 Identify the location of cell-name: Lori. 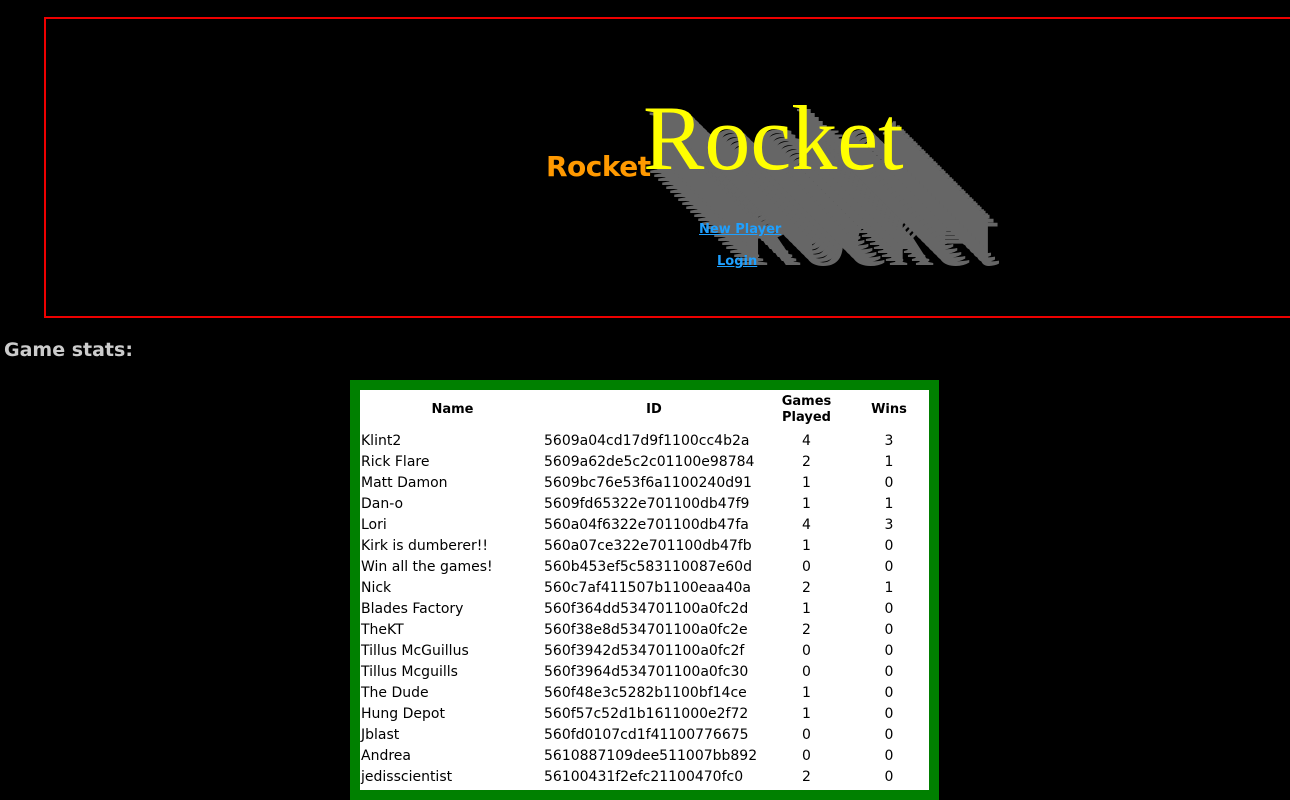
(374, 524).